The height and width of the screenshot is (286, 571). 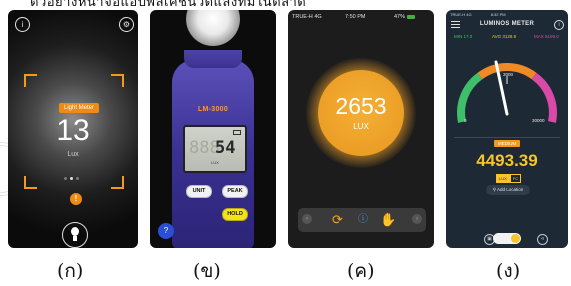 I want to click on prev-arrow-icon: ‹, so click(x=307, y=219).